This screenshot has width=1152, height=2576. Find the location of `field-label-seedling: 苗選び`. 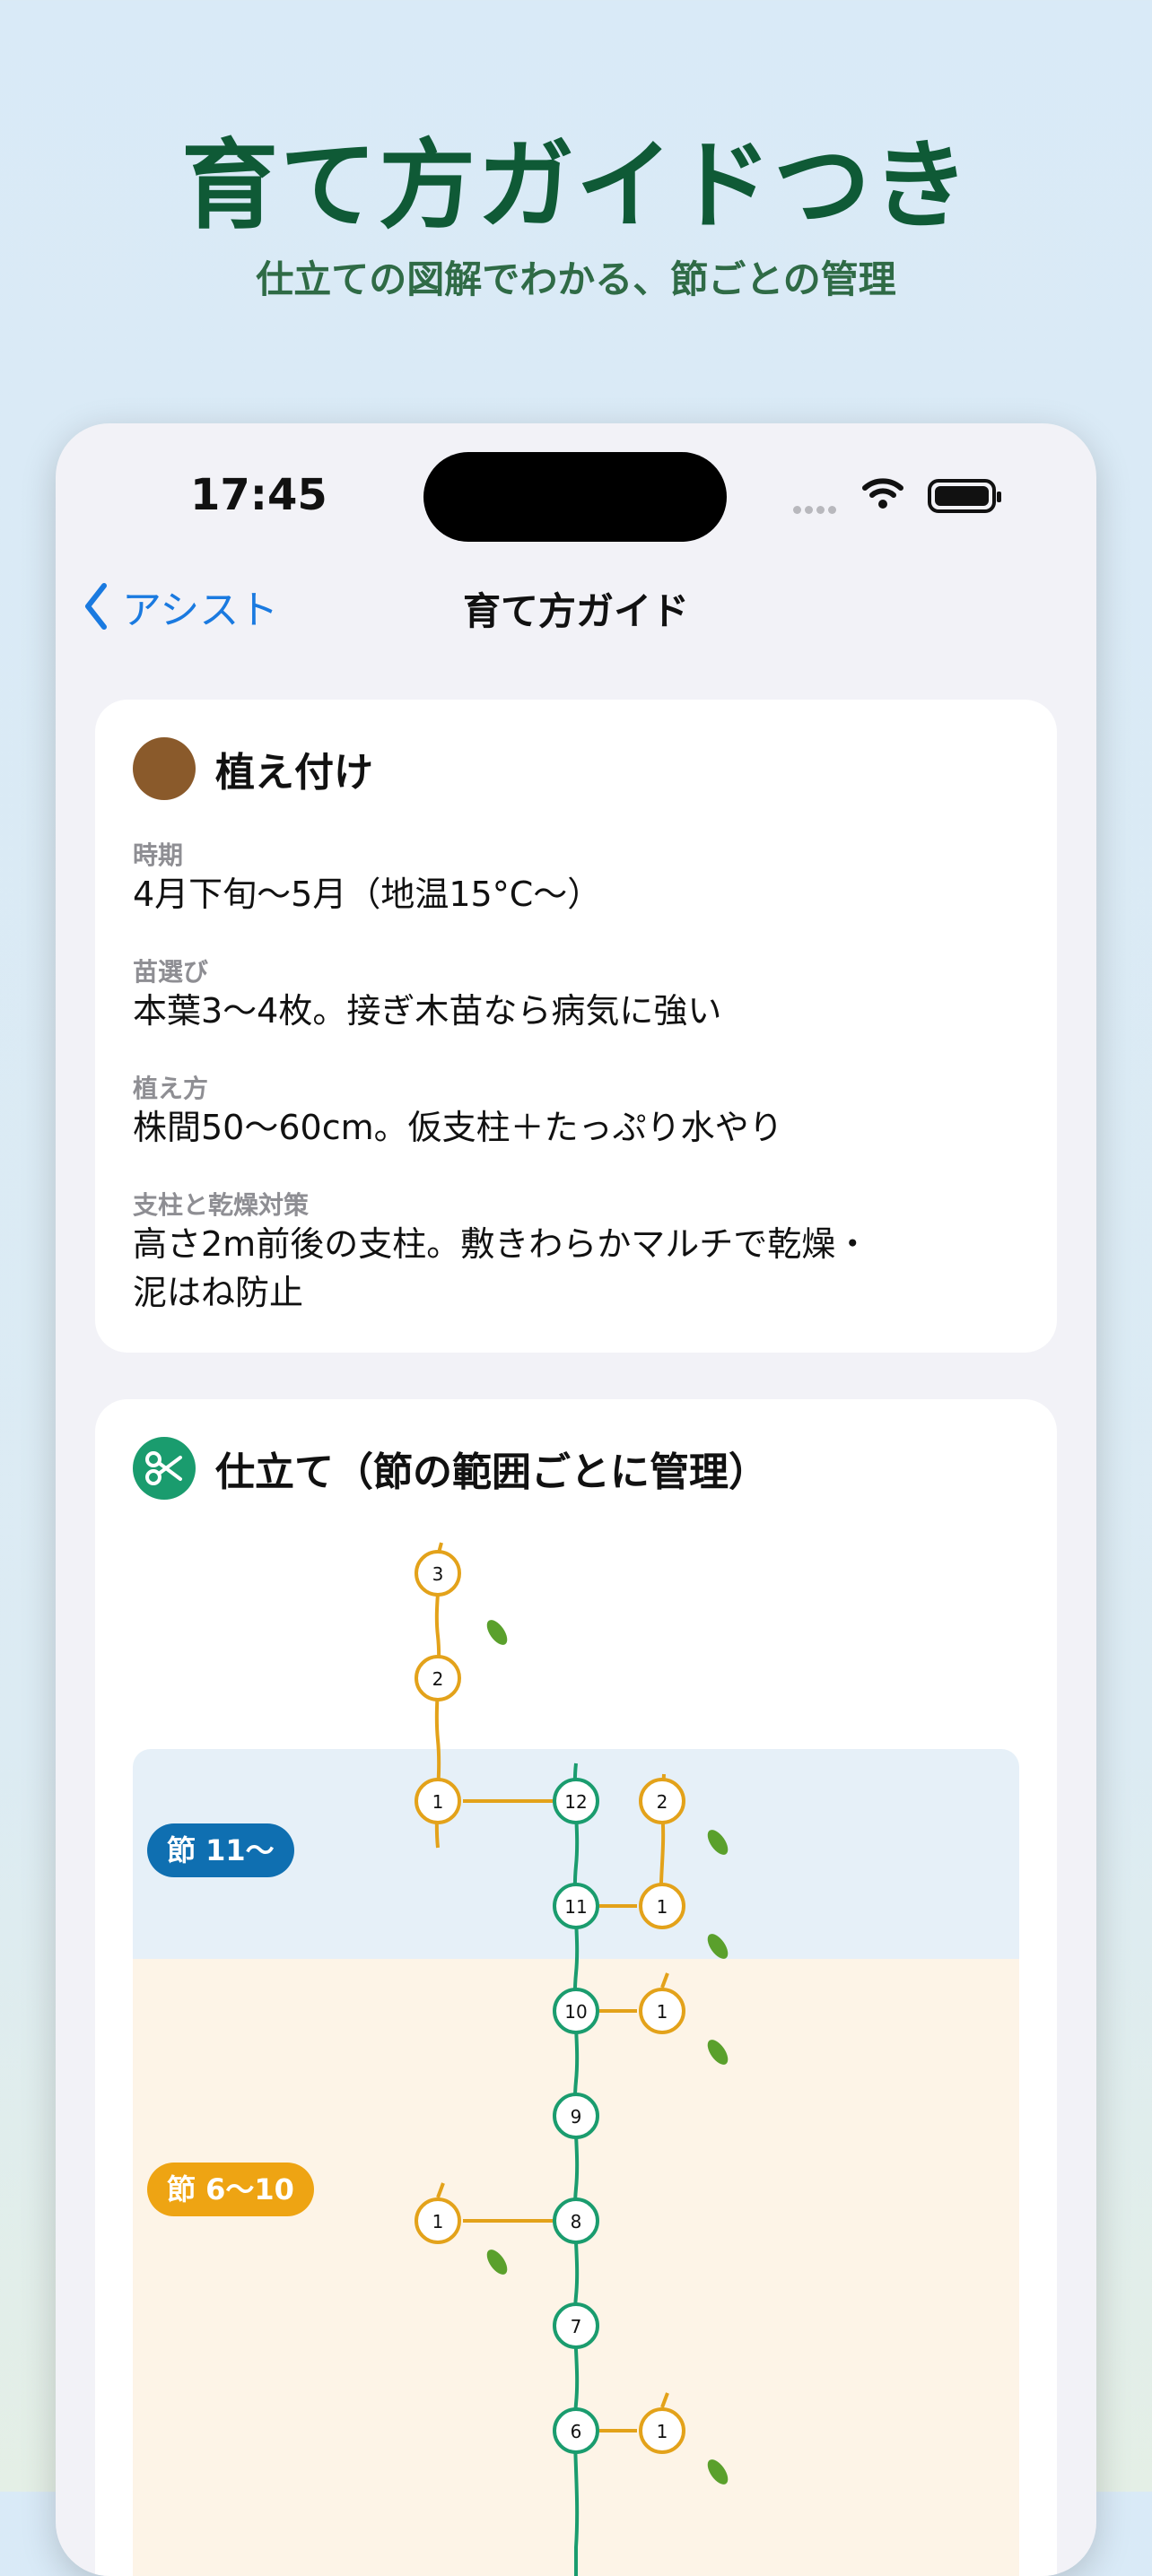

field-label-seedling: 苗選び is located at coordinates (171, 972).